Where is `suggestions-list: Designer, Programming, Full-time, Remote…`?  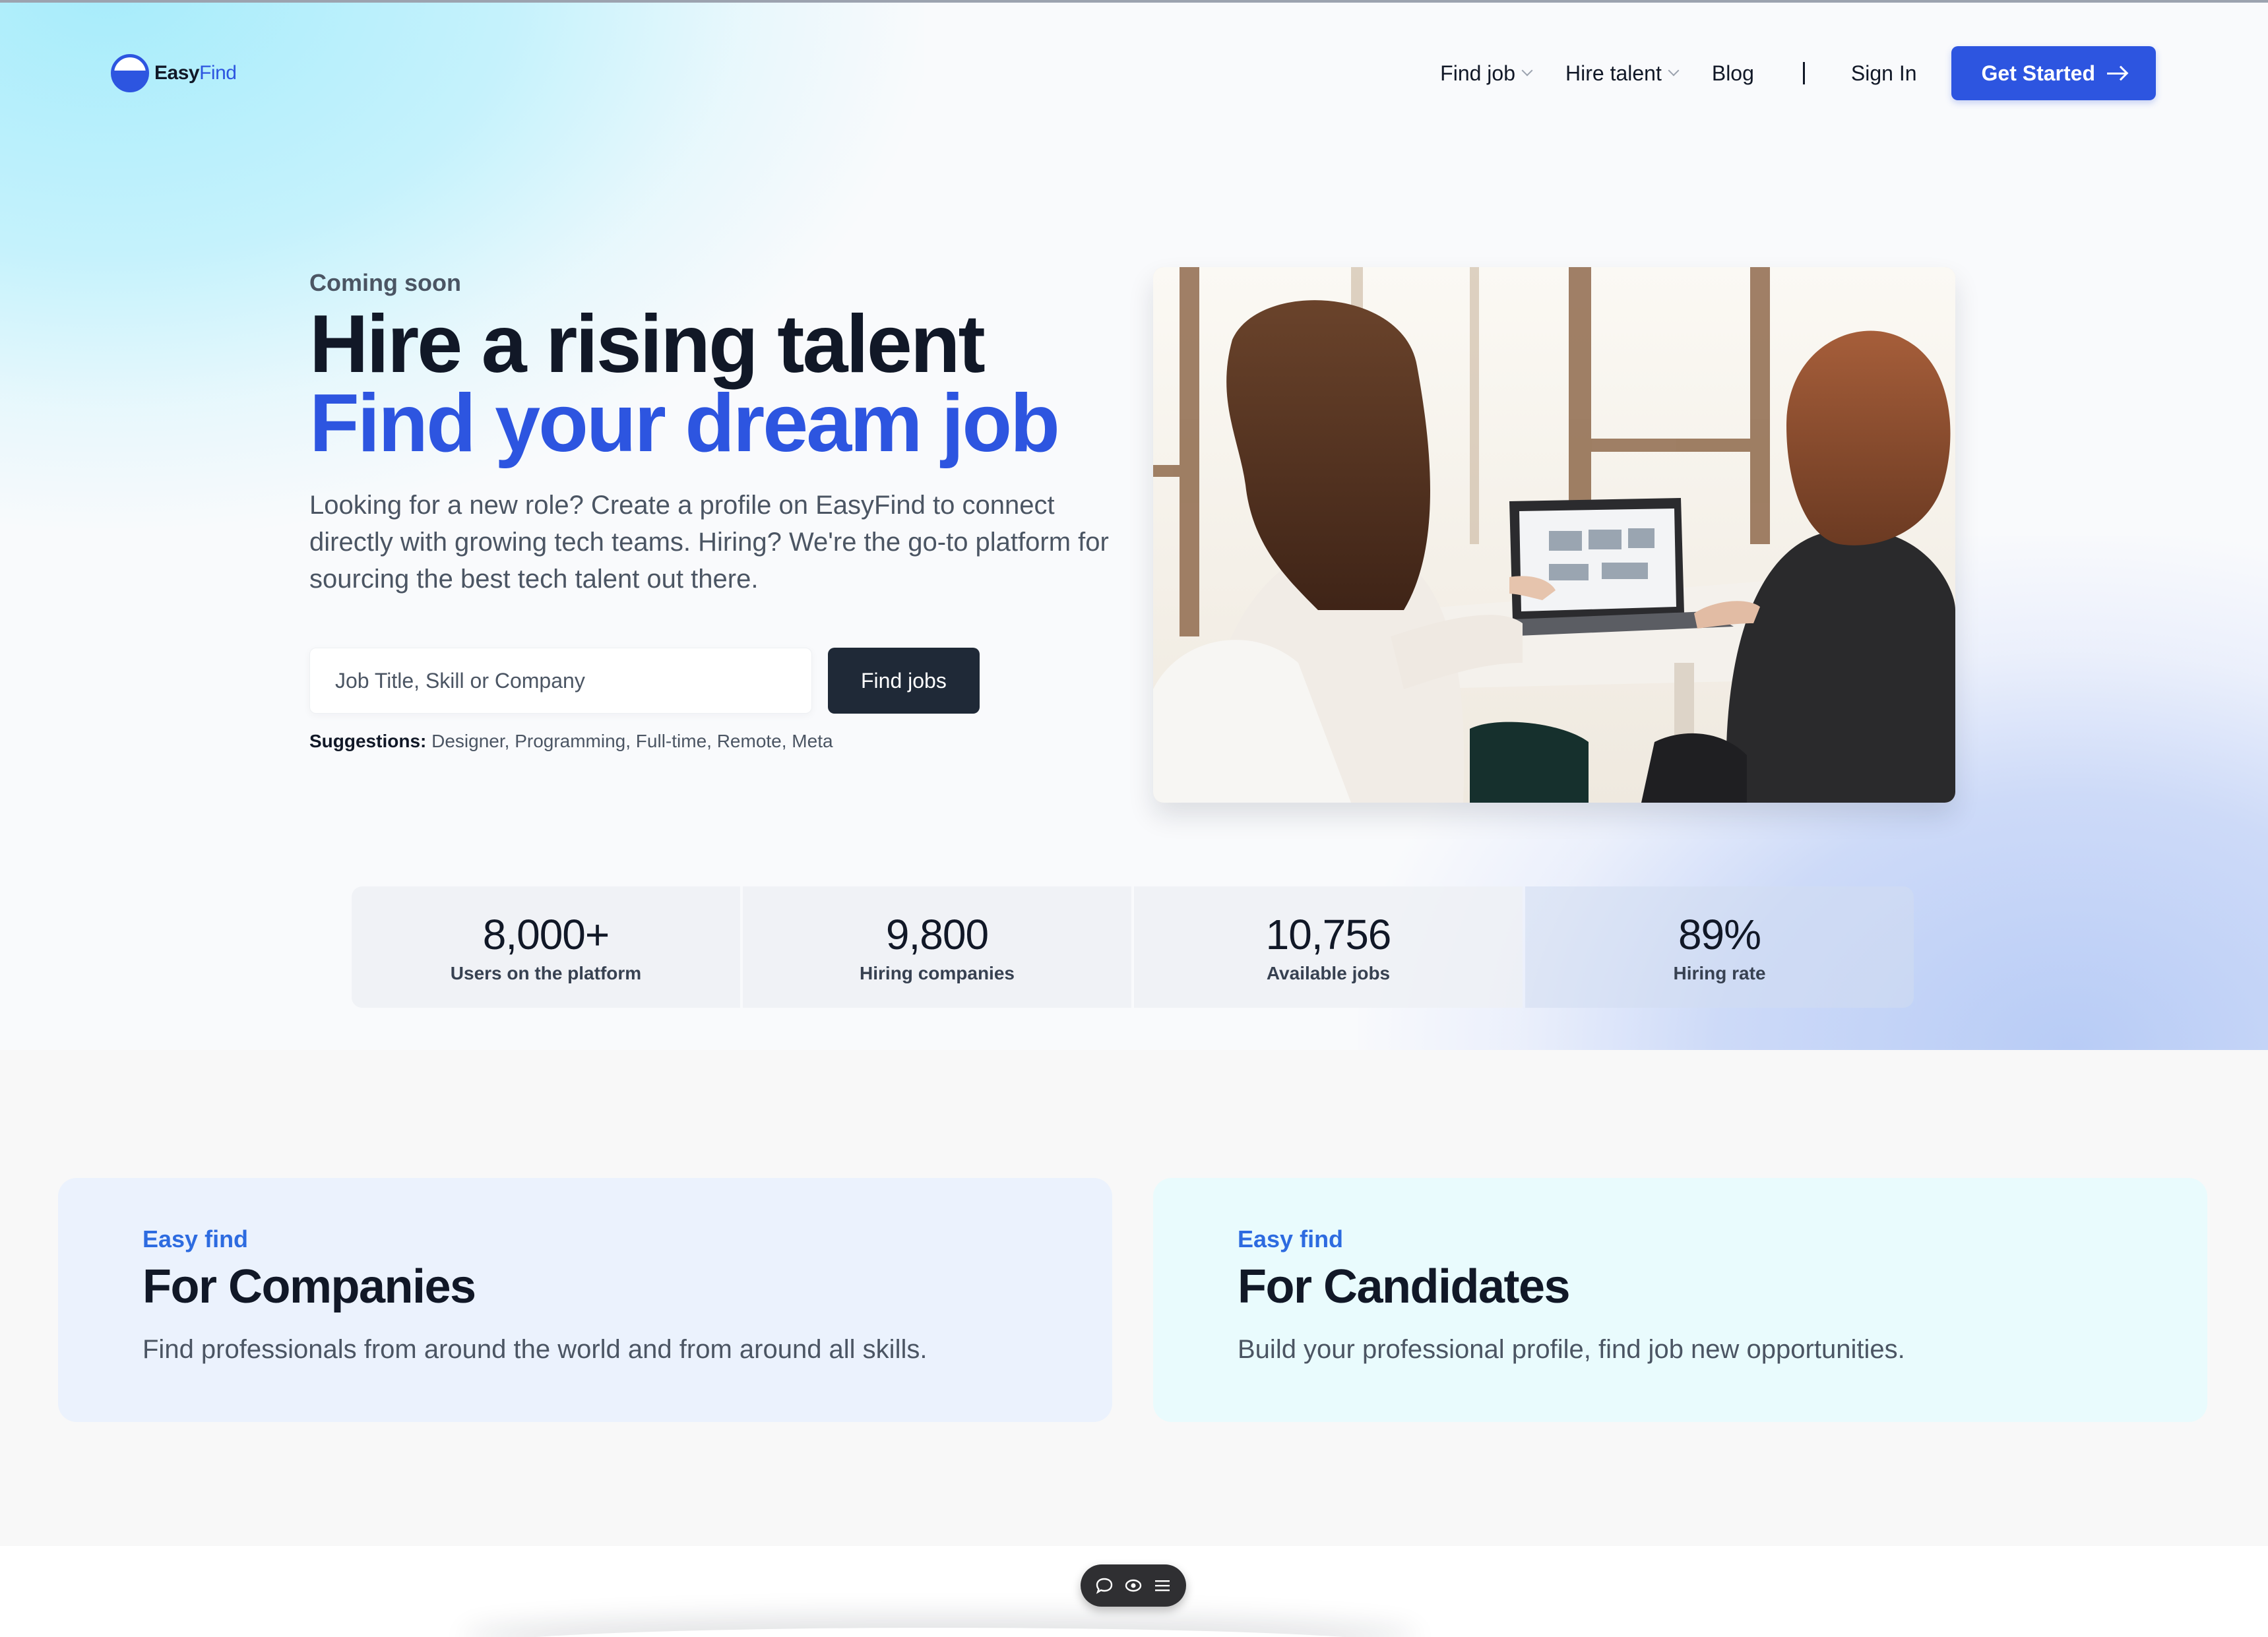
suggestions-list: Designer, Programming, Full-time, Remote… is located at coordinates (632, 741).